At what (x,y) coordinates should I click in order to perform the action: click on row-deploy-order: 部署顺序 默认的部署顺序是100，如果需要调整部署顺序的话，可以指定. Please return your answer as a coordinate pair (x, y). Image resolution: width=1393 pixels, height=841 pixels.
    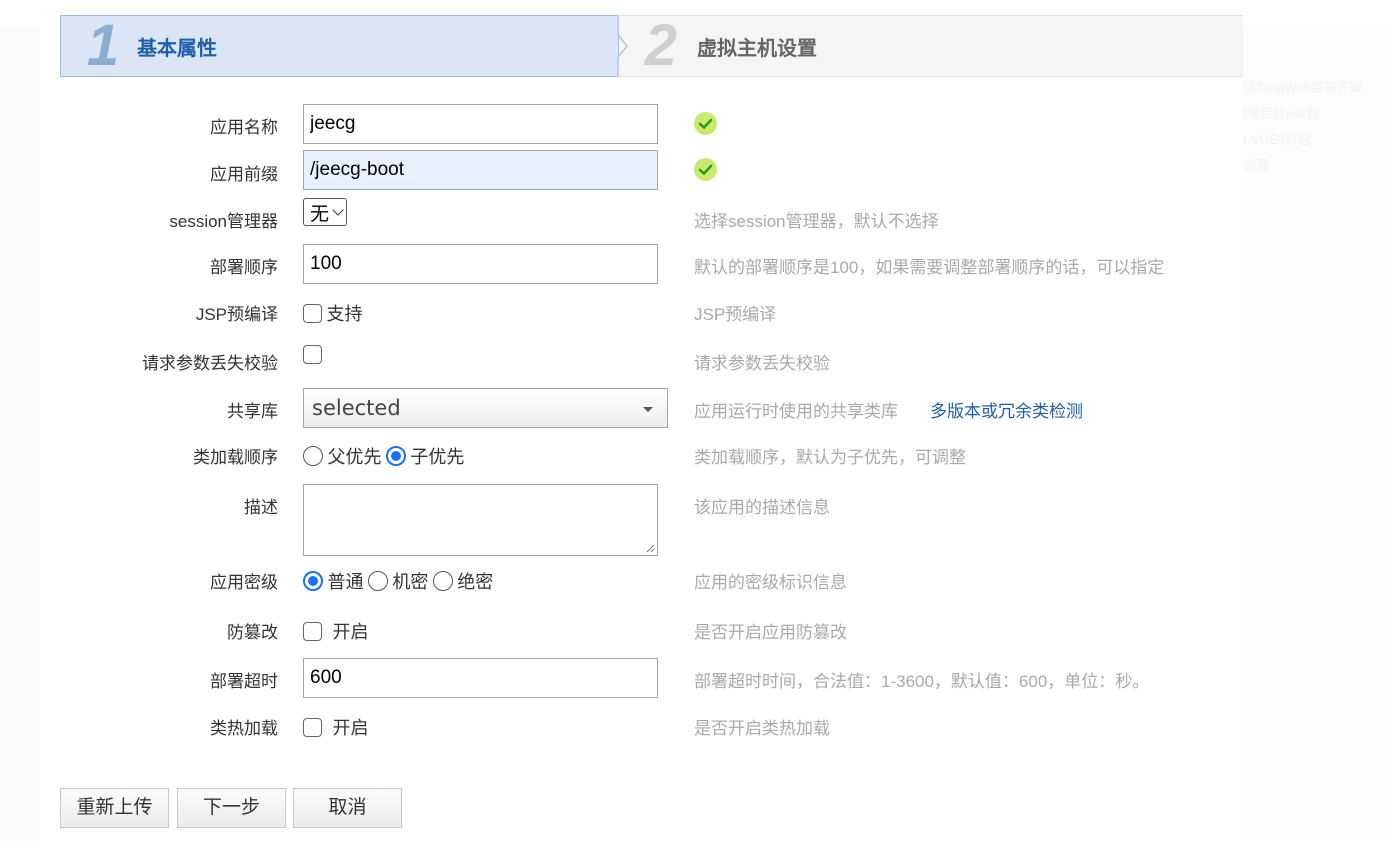
    Looking at the image, I should click on (621, 264).